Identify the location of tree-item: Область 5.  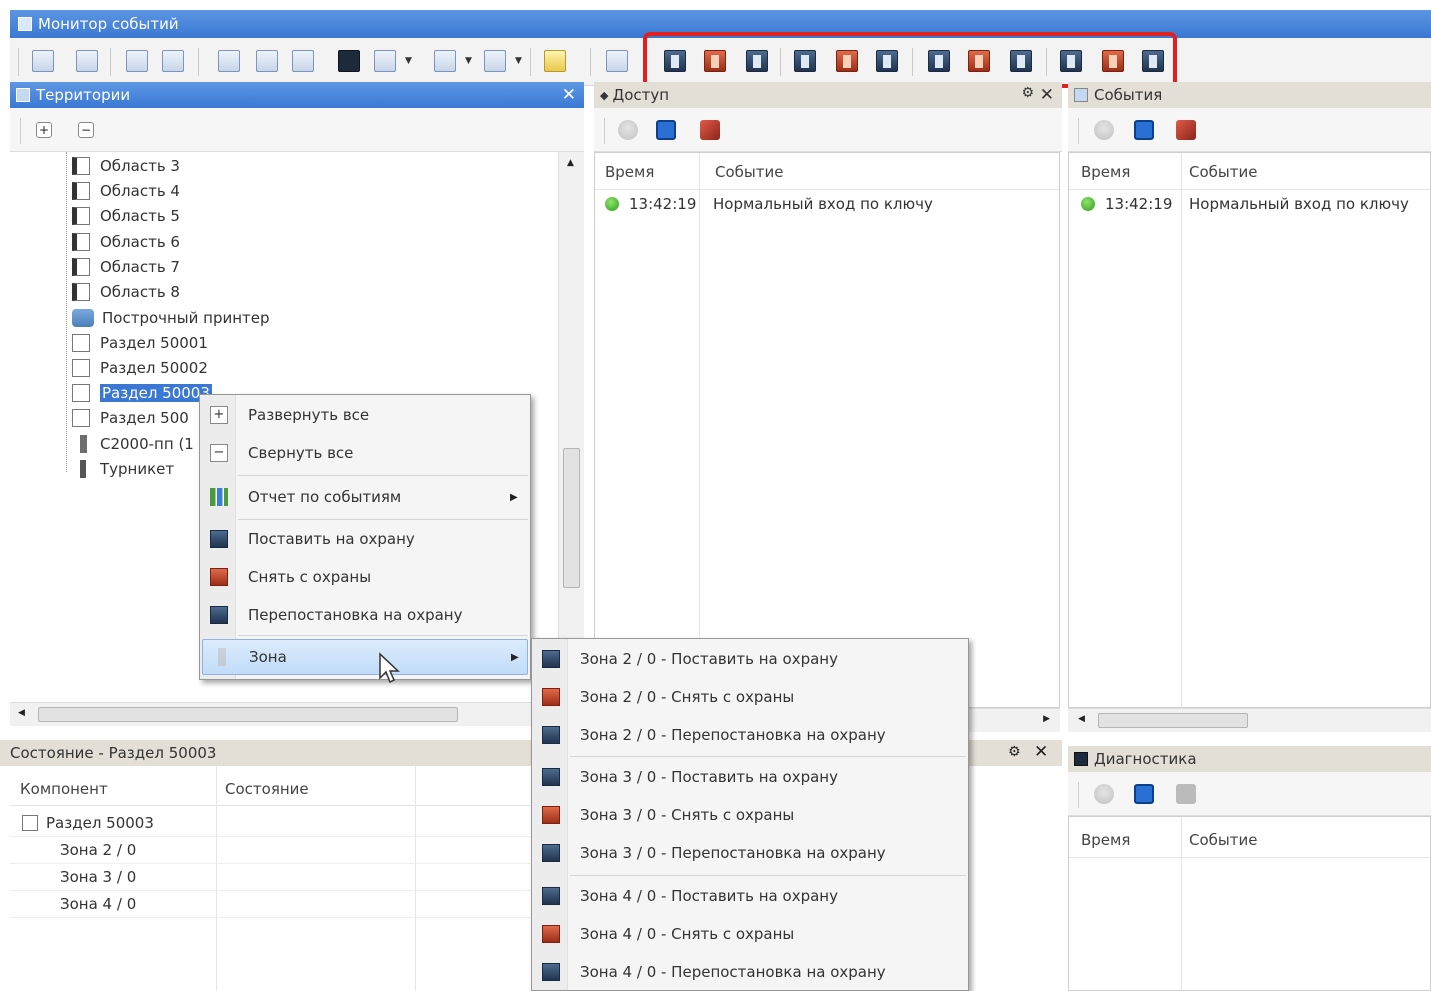
(126, 216).